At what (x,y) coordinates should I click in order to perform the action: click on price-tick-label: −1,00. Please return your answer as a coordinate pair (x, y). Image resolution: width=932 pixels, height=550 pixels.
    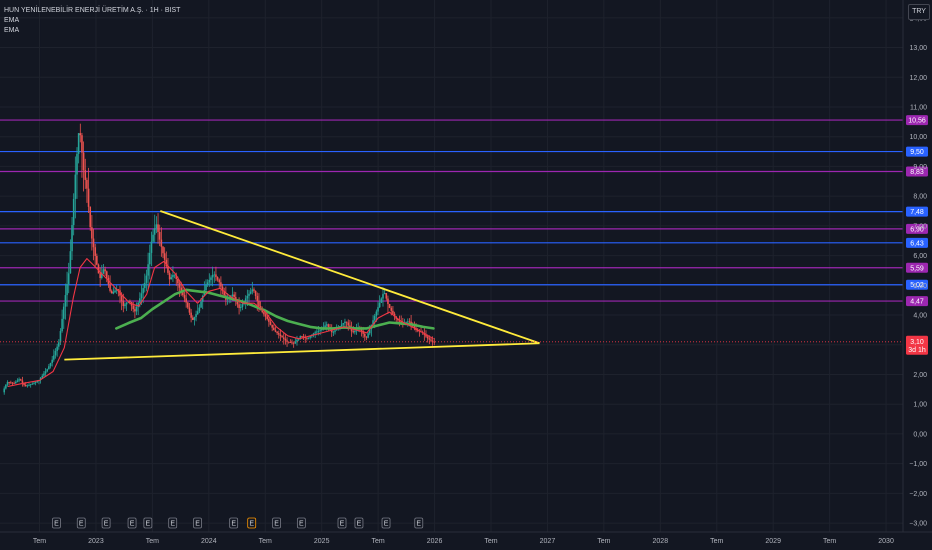
    Looking at the image, I should click on (918, 464).